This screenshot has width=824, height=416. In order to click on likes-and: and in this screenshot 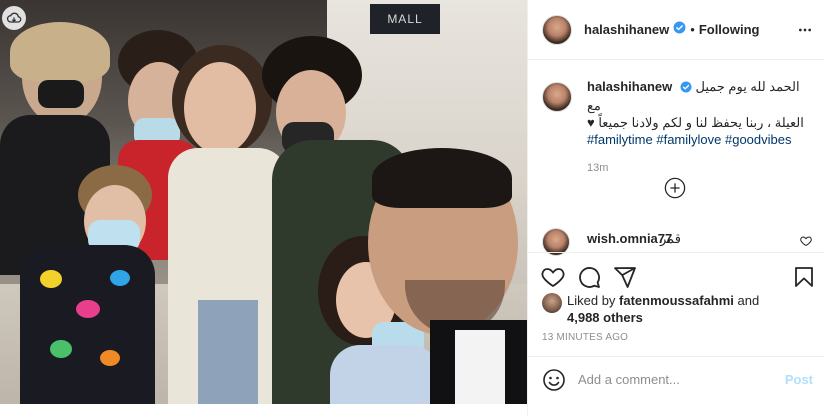, I will do `click(748, 300)`.